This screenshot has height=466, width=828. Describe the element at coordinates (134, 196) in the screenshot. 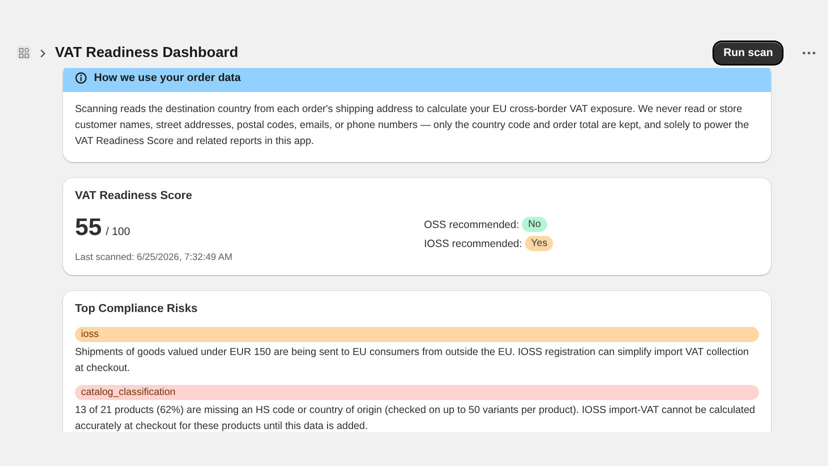

I see `card-title: VAT Readiness Score` at that location.